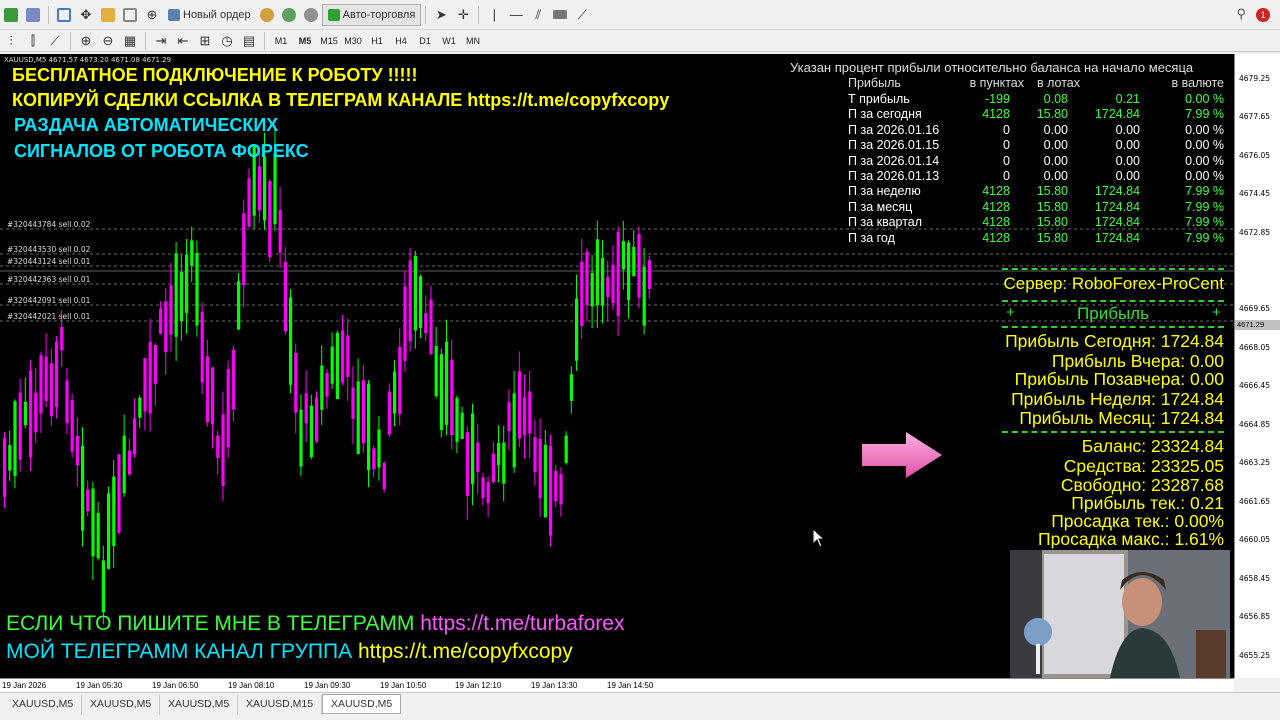 The width and height of the screenshot is (1280, 720). I want to click on crosshair-tool-icon: ✛, so click(463, 15).